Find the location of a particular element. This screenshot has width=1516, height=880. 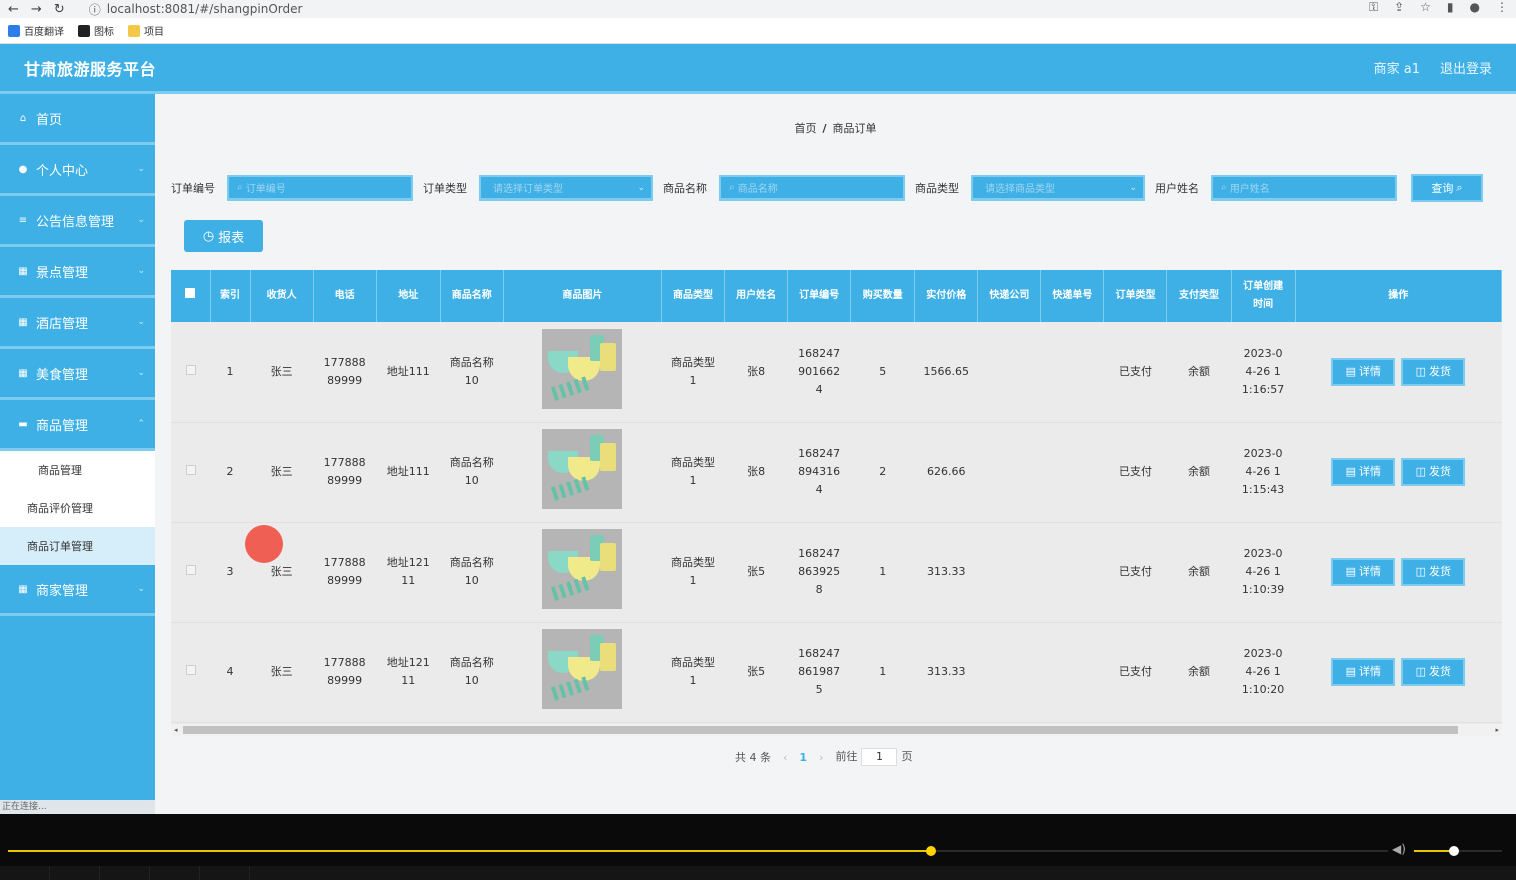

volume-icon: ◀) is located at coordinates (1399, 849).